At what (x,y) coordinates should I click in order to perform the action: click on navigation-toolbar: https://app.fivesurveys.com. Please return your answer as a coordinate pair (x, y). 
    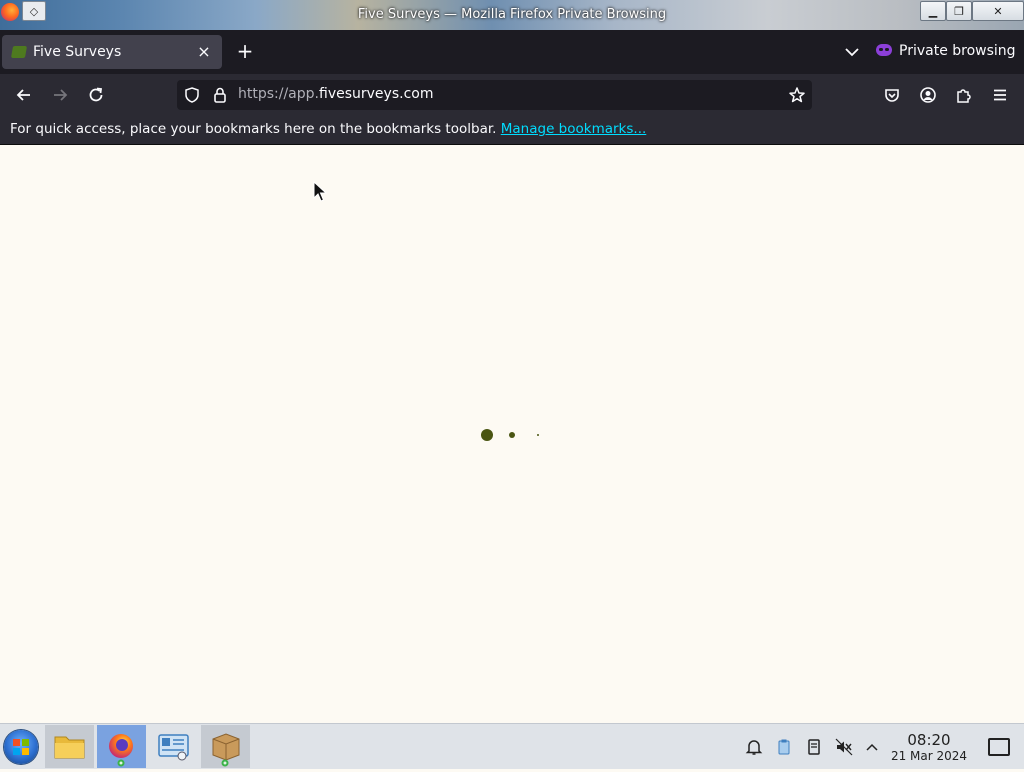
    Looking at the image, I should click on (512, 95).